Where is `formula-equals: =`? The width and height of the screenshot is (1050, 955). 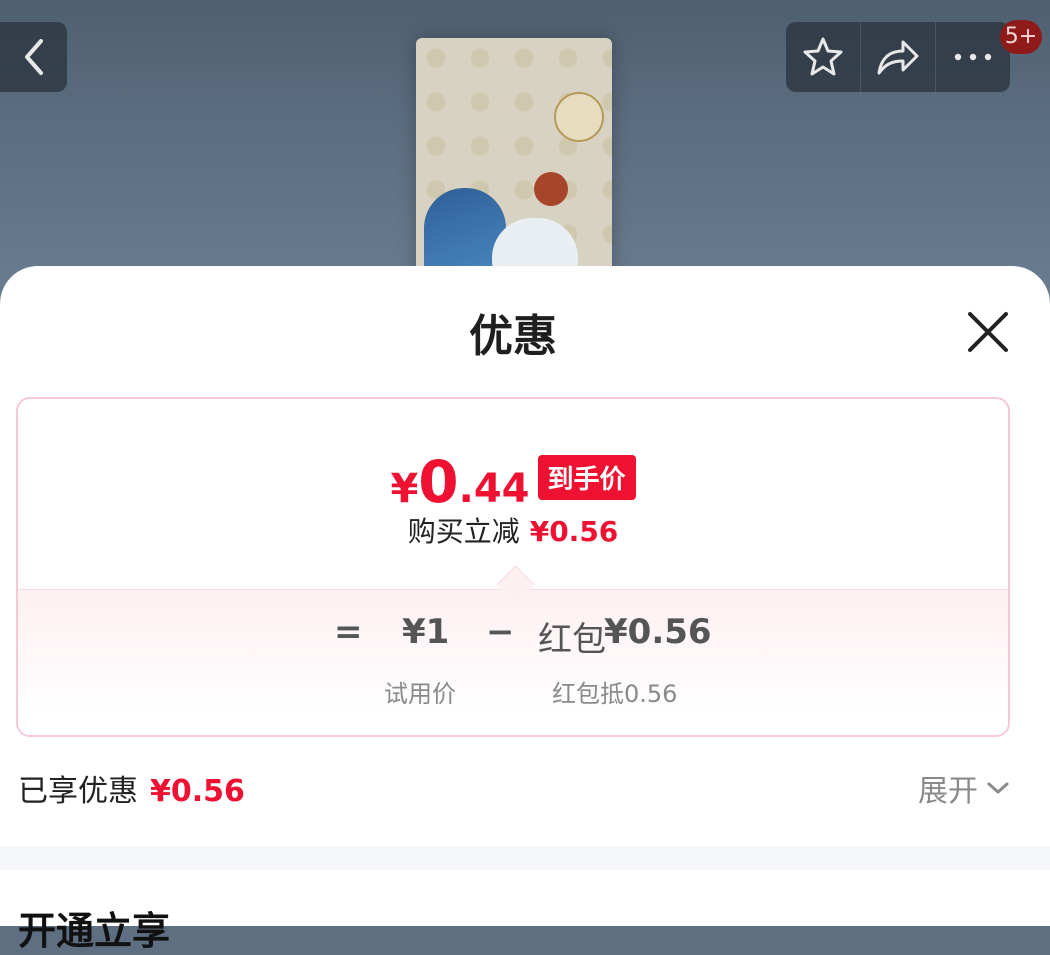
formula-equals: = is located at coordinates (348, 632).